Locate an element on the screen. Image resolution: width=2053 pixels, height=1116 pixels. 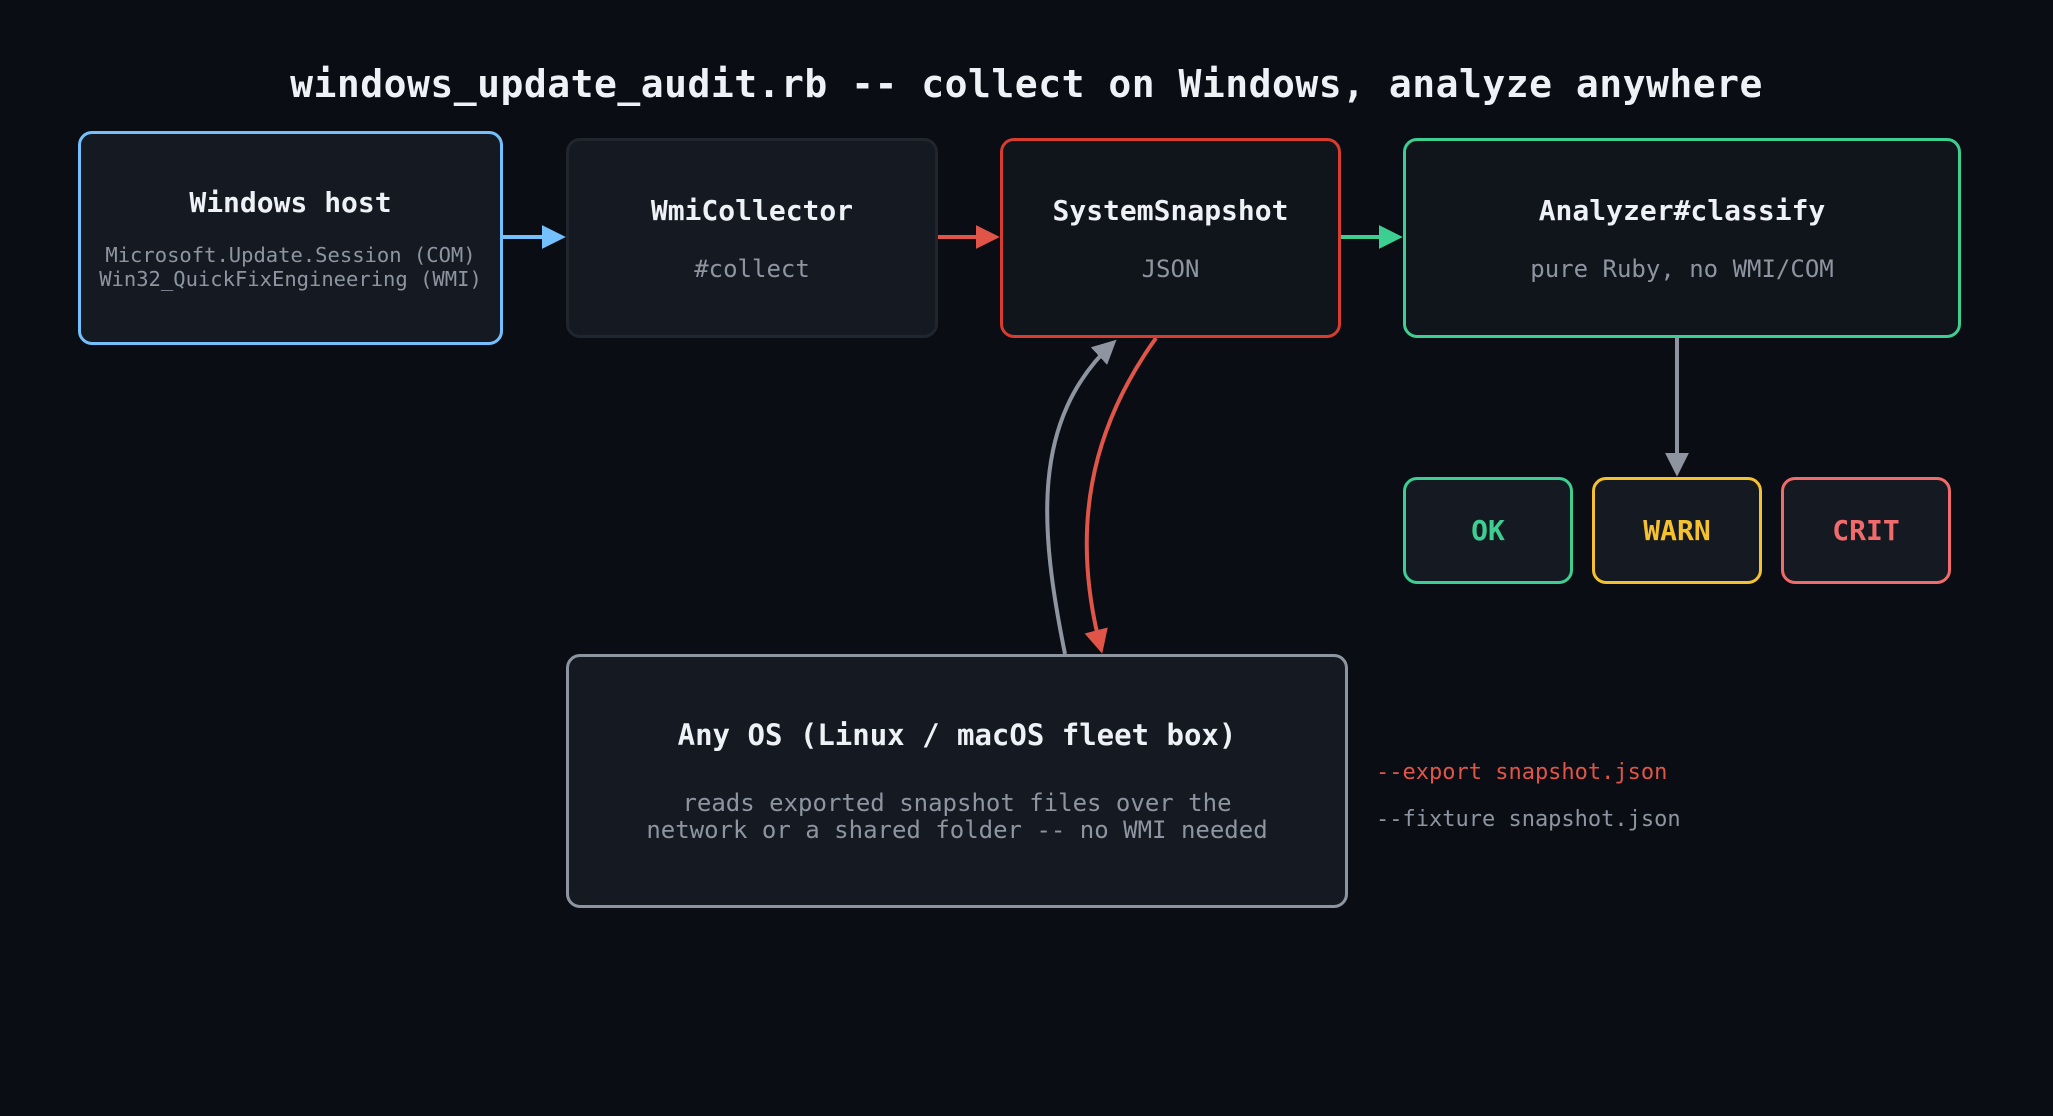
wmi-collector-box: WmiCollector #collect is located at coordinates (752, 238).